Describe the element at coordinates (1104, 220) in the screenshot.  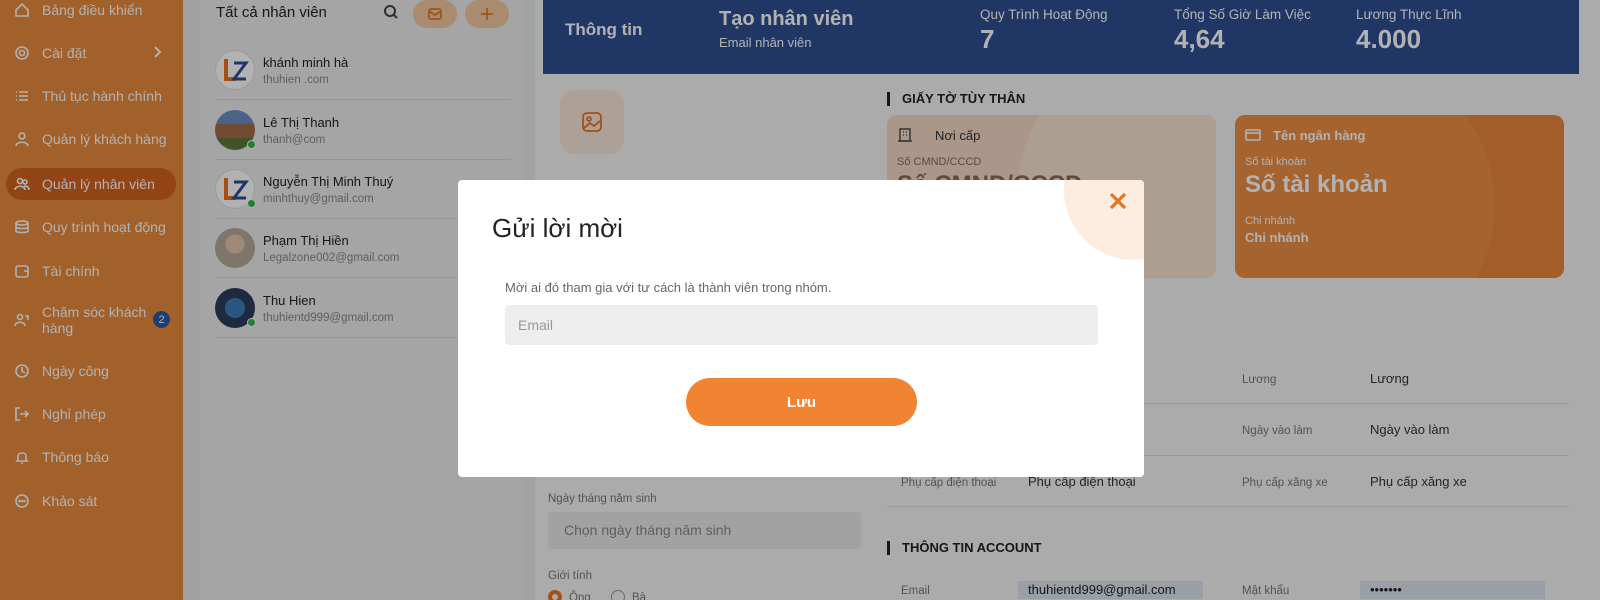
I see `modal-decoration` at that location.